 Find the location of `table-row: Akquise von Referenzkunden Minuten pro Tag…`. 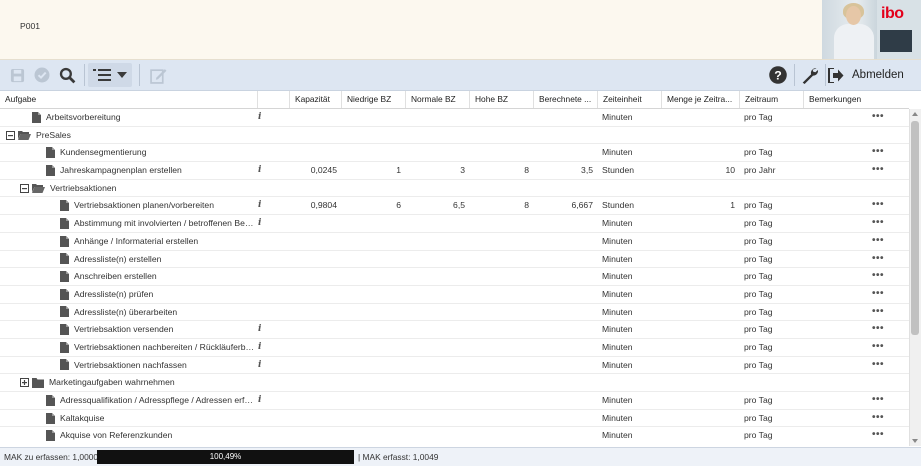

table-row: Akquise von Referenzkunden Minuten pro Tag… is located at coordinates (454, 435).